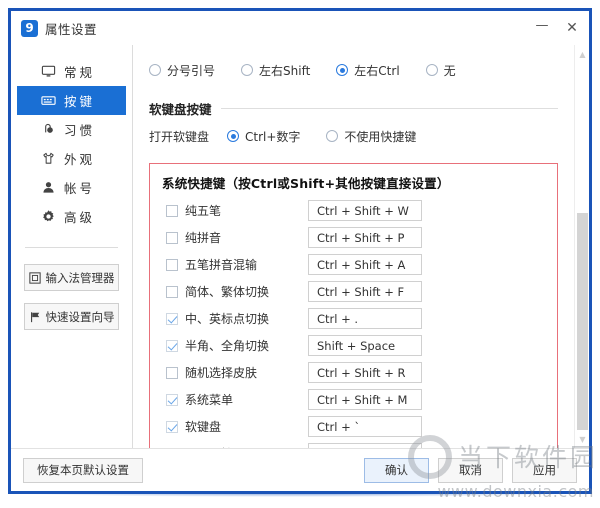  What do you see at coordinates (396, 470) in the screenshot?
I see `ok-button: 确认` at bounding box center [396, 470].